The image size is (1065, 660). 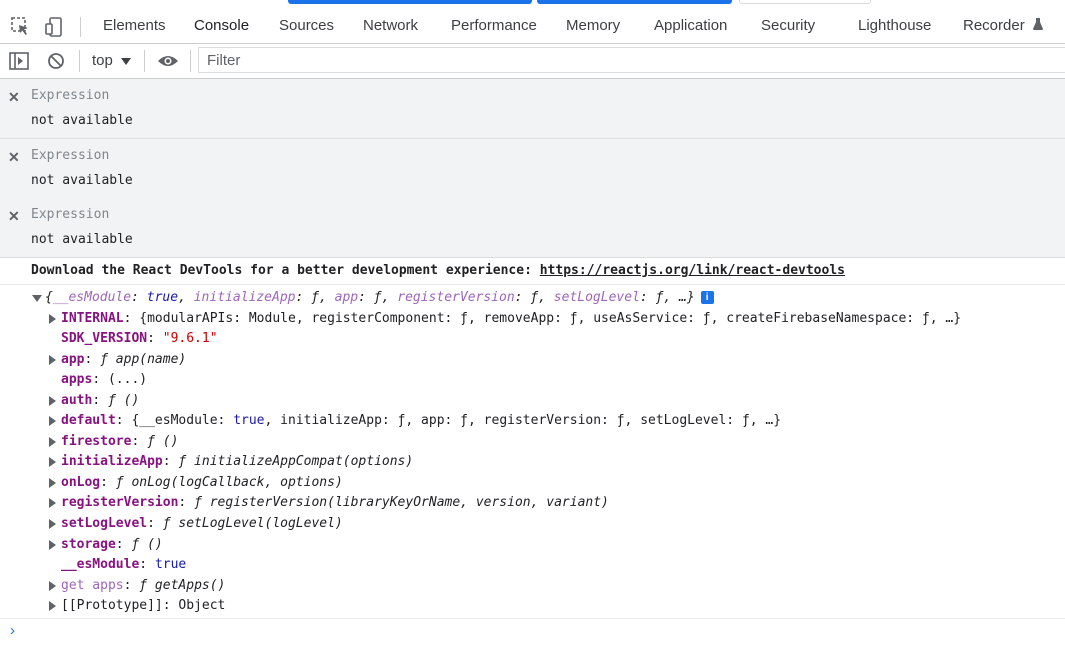 What do you see at coordinates (92, 585) in the screenshot?
I see `property-key: get apps` at bounding box center [92, 585].